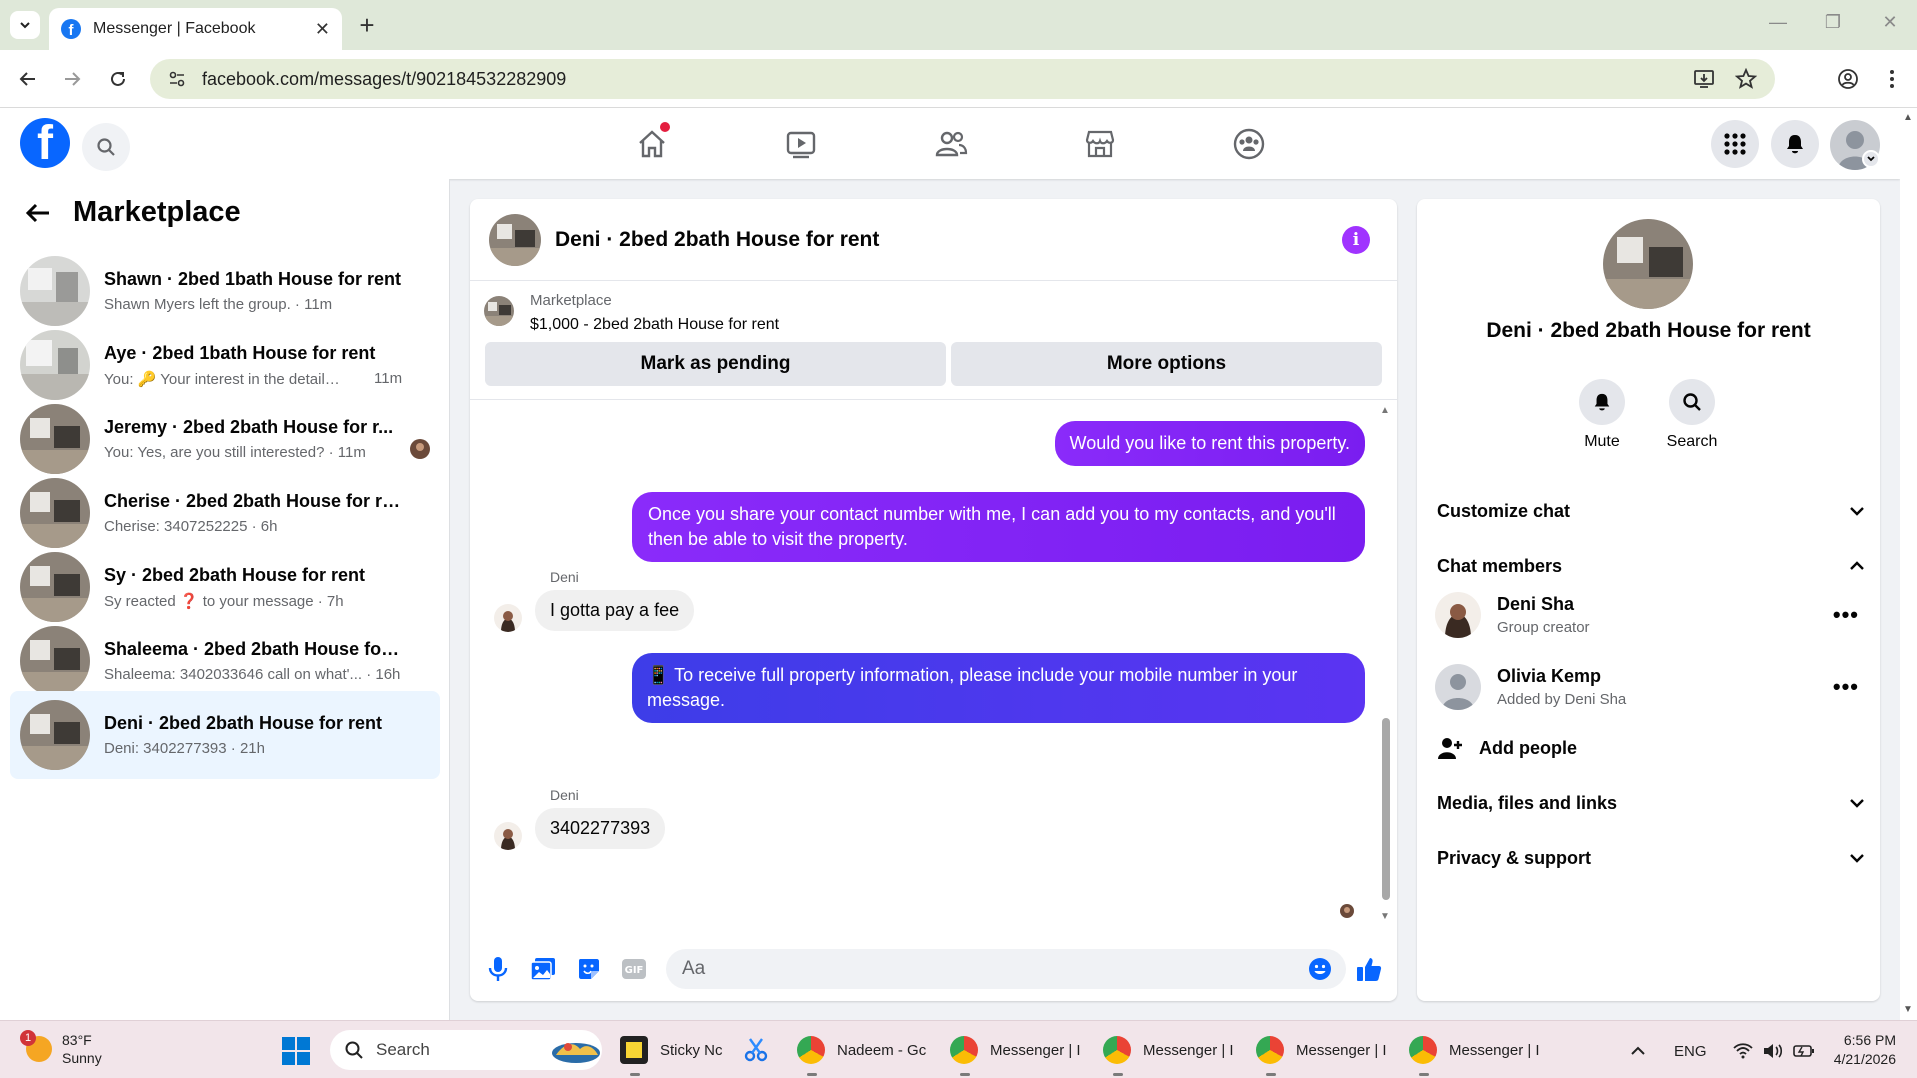  Describe the element at coordinates (296, 1051) in the screenshot. I see `start-button` at that location.